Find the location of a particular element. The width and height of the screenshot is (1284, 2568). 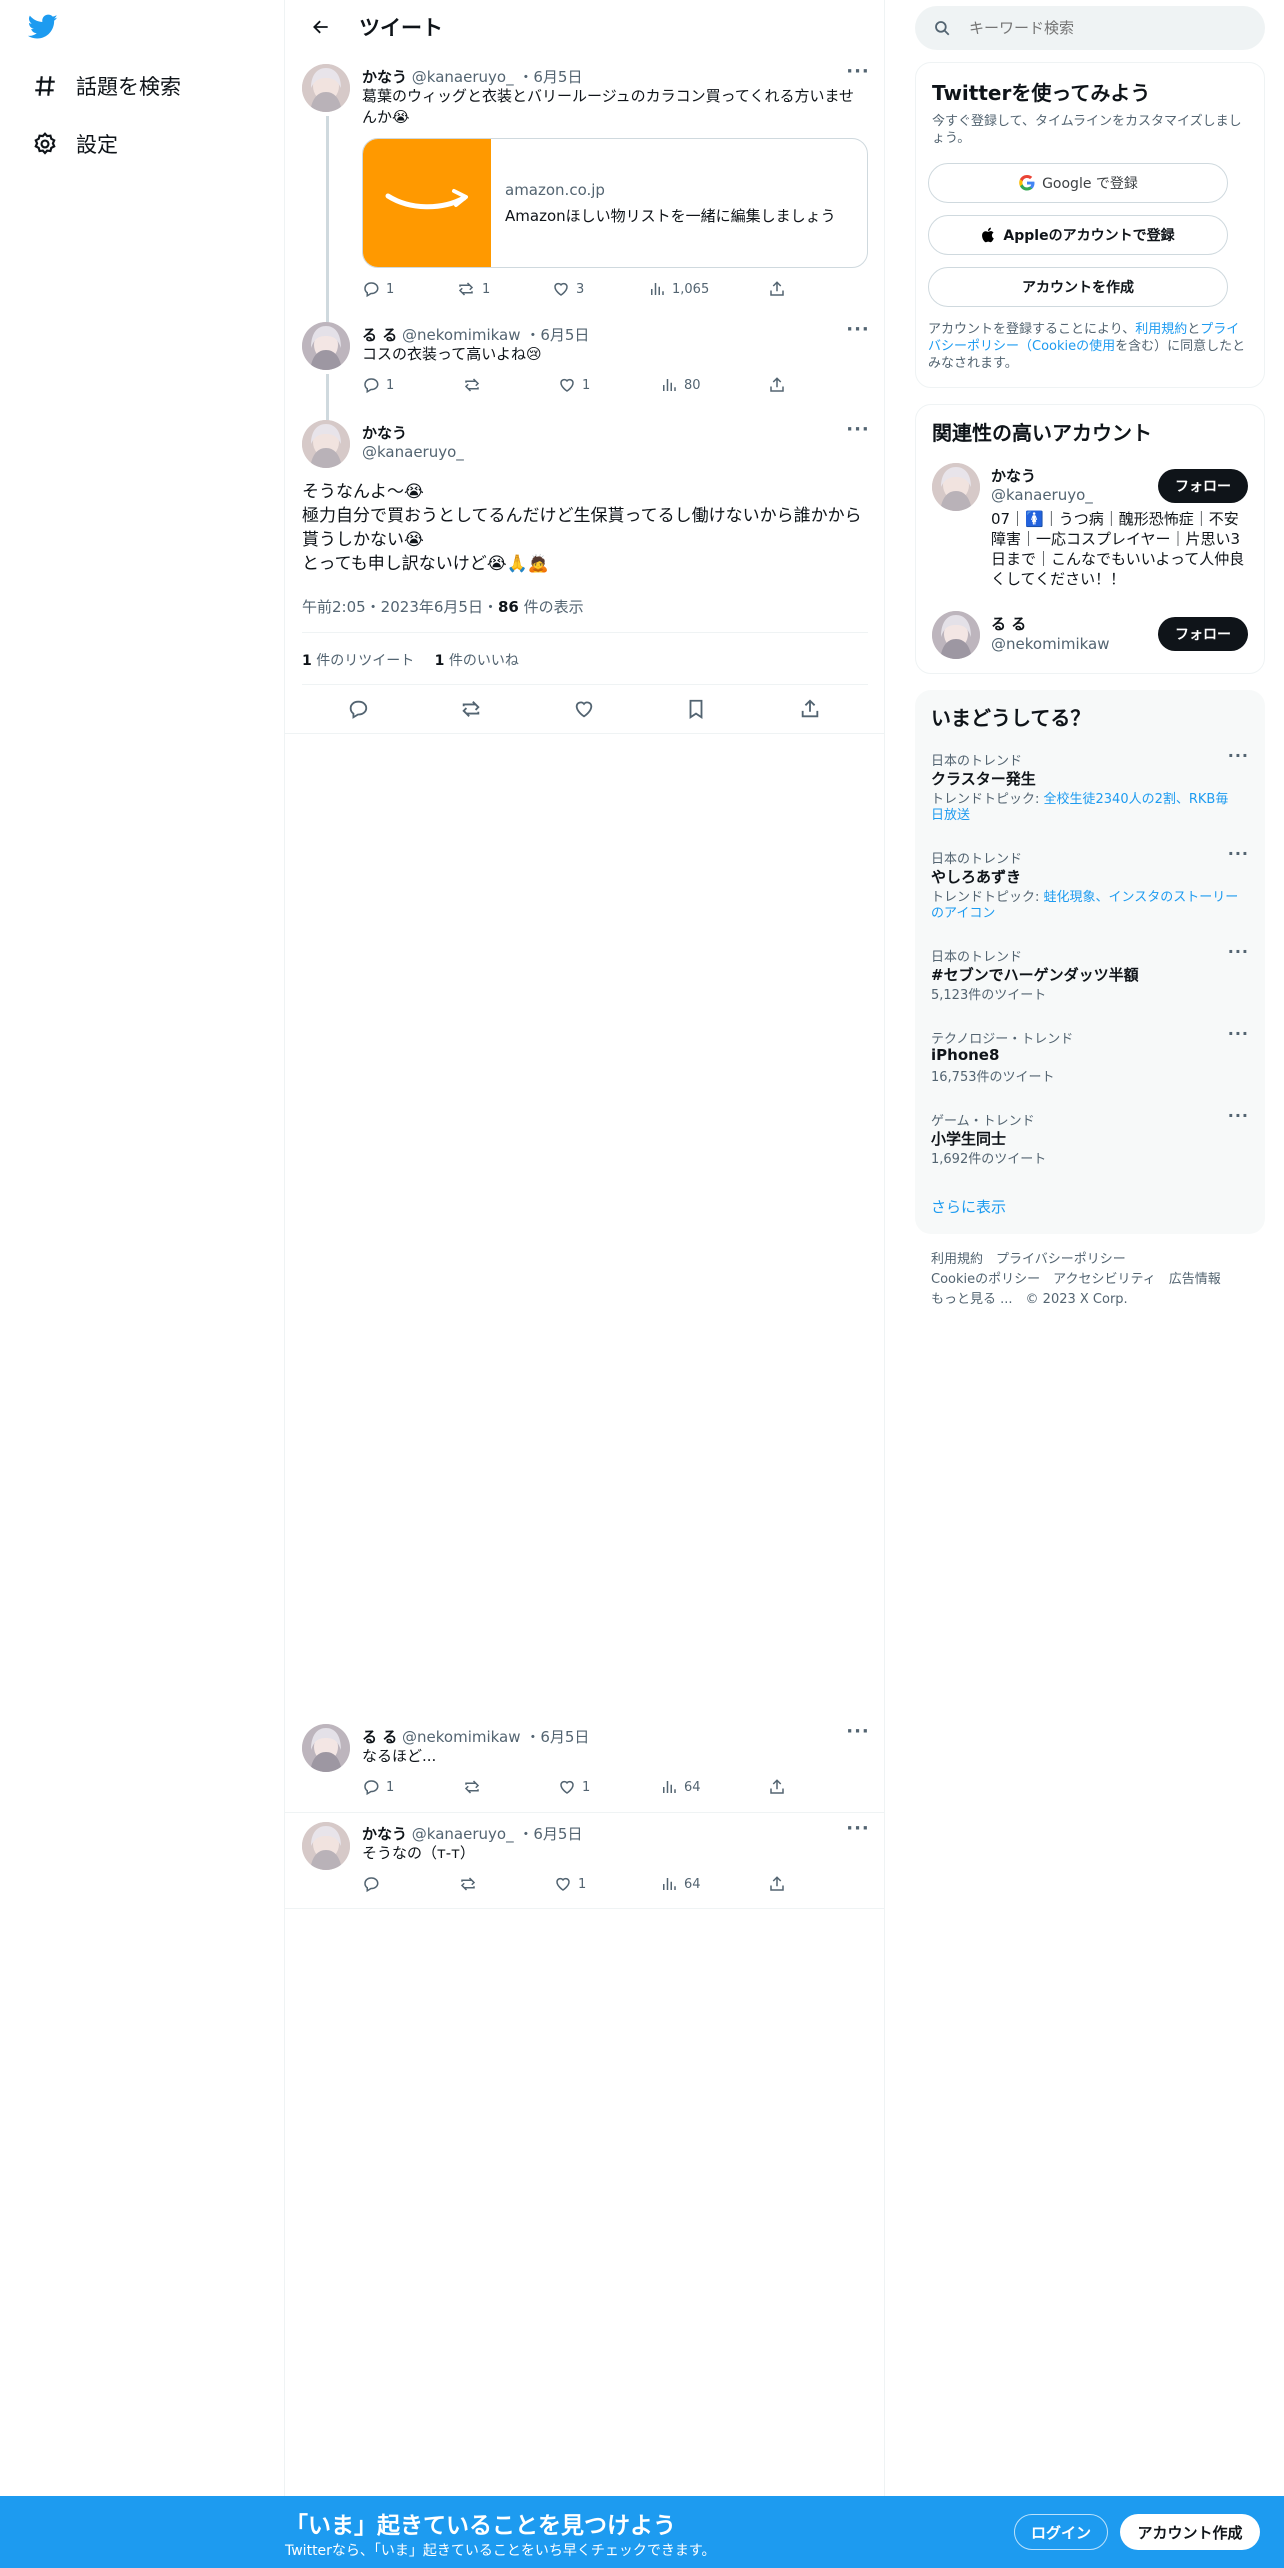

link-card: amazon.co.jp Amazonほしい物リストを一緒に編集しましょう is located at coordinates (615, 203).